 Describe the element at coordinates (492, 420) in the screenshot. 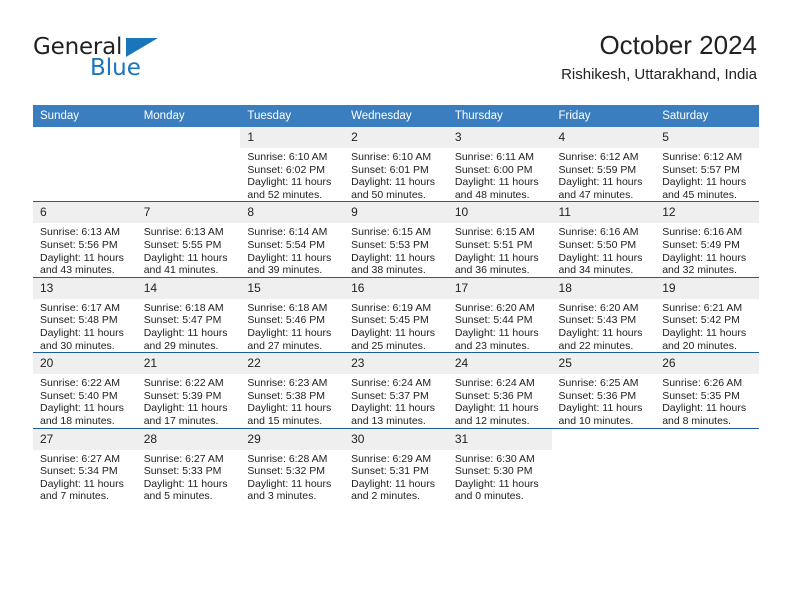

I see `detail-daylight2: and 12 minutes.` at that location.